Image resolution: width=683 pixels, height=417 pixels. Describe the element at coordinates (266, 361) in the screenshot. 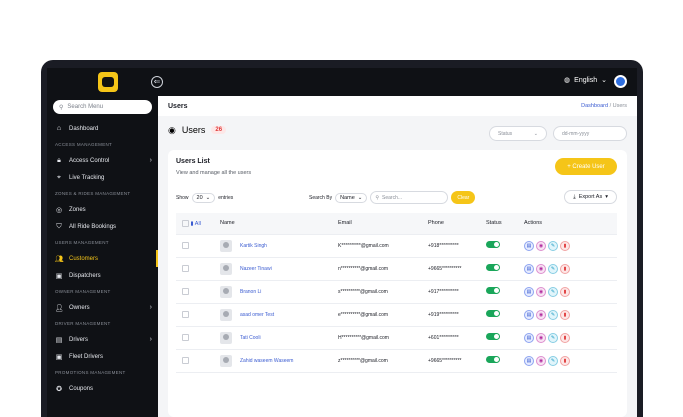

I see `user-name-link: Zahid waseem Waseem` at that location.